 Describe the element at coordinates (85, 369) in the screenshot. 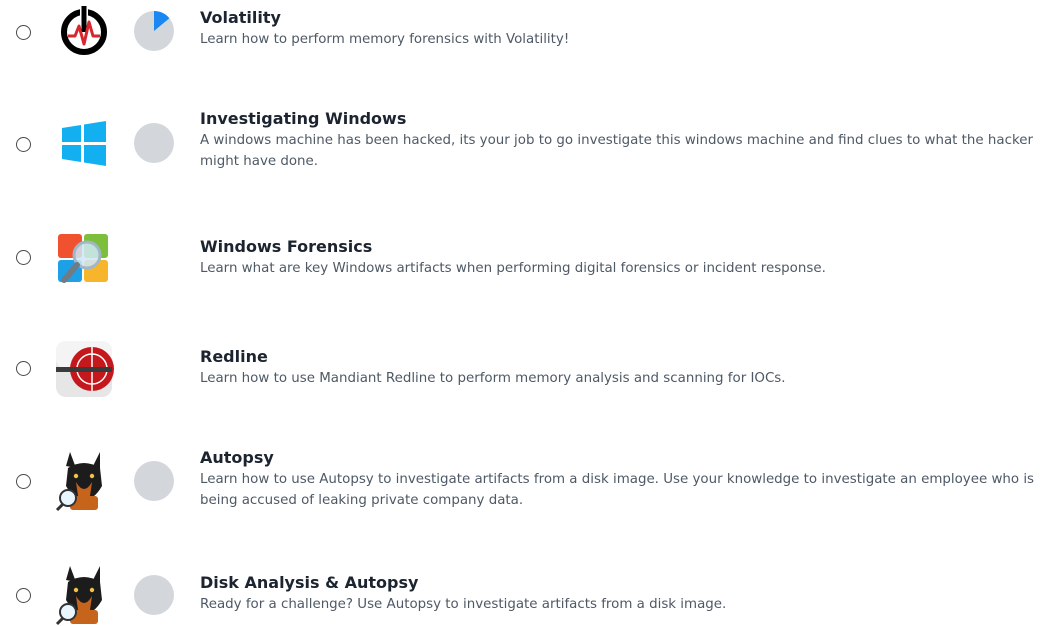

I see `redline-logo-icon` at that location.